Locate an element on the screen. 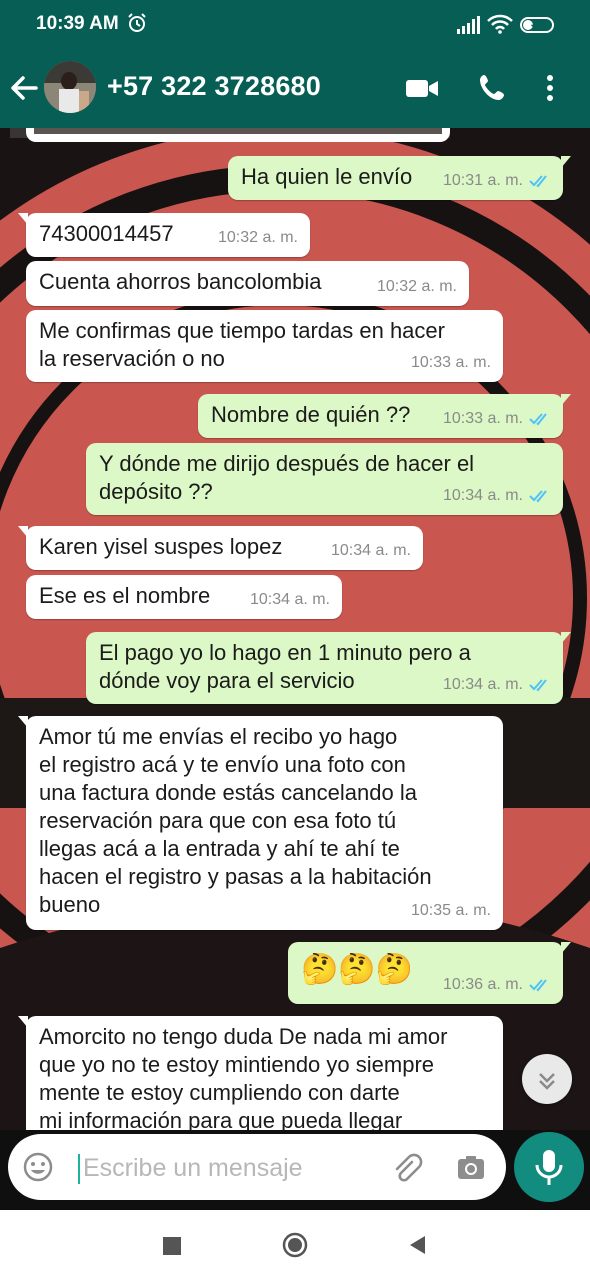 This screenshot has height=1280, width=590. message-bubble: Cuenta ahorros bancolombia 10:32 a. m. is located at coordinates (247, 283).